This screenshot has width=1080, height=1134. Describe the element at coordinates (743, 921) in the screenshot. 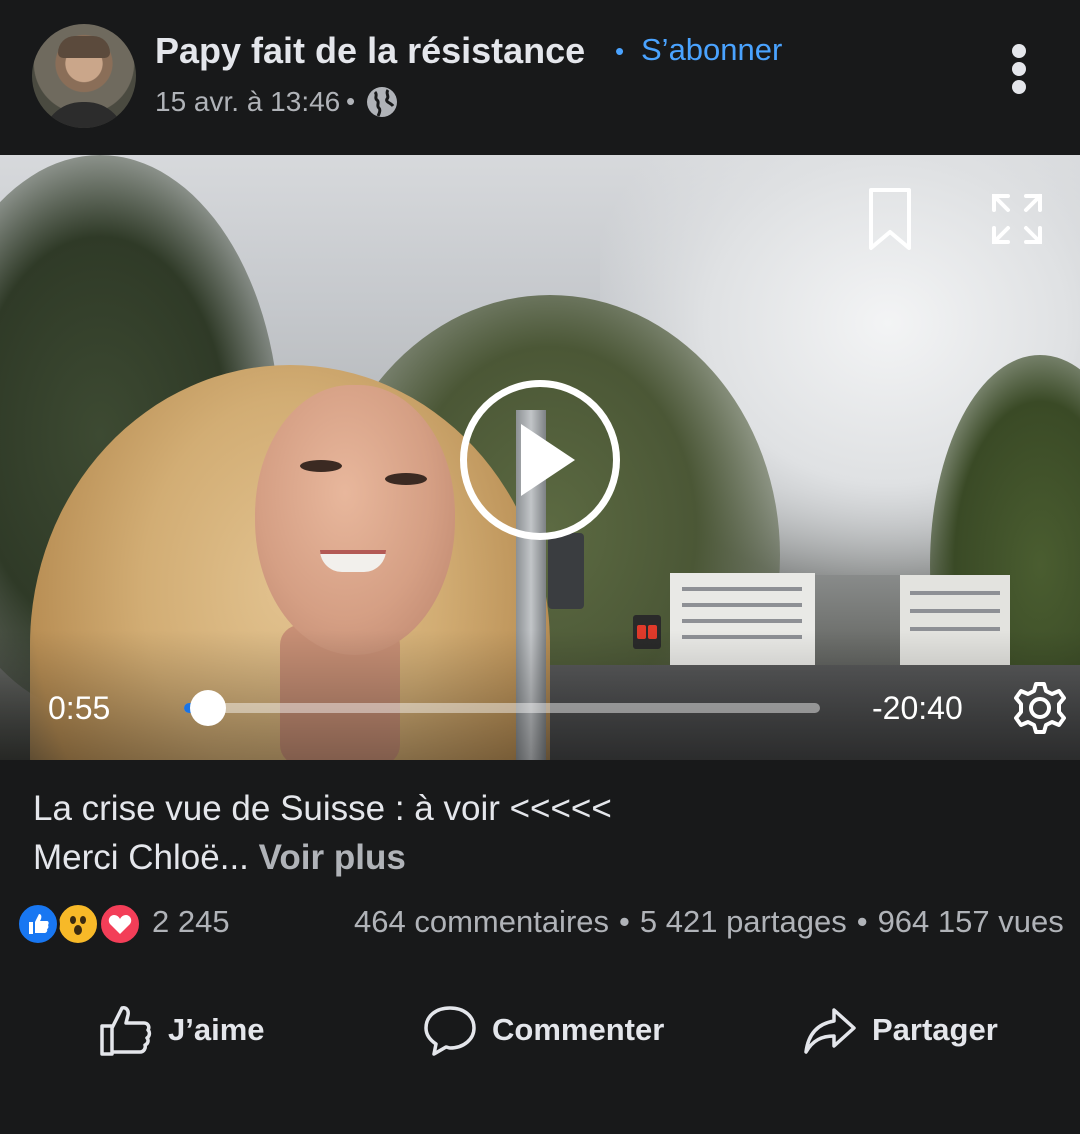

I see `shares-count: 5 421 partages` at that location.